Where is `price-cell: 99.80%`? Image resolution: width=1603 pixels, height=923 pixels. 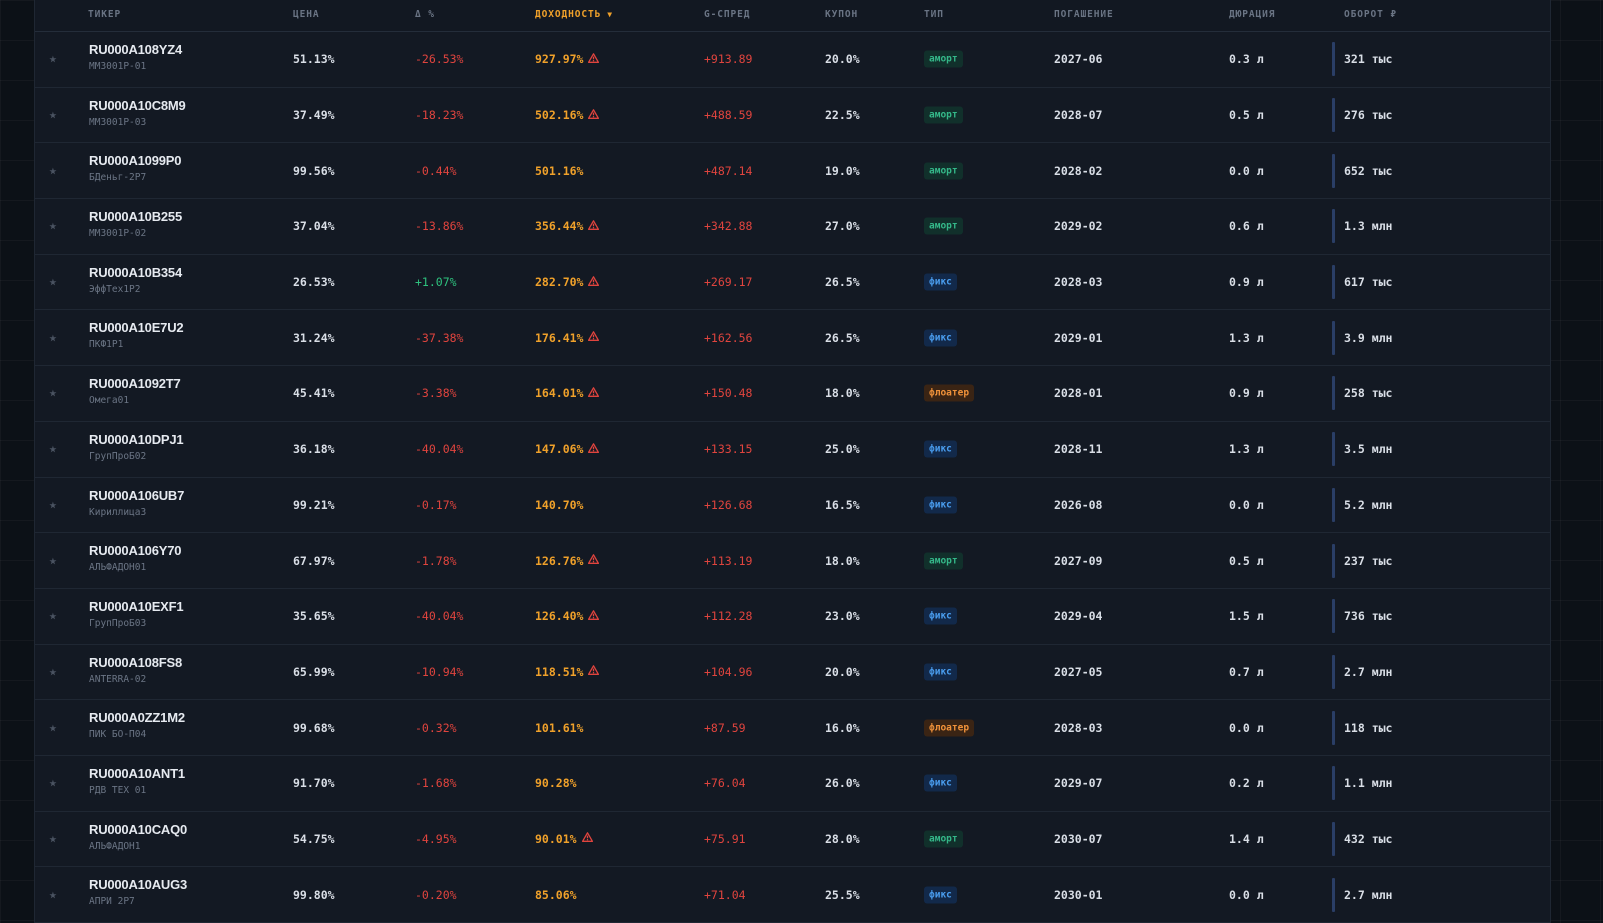
price-cell: 99.80% is located at coordinates (314, 894).